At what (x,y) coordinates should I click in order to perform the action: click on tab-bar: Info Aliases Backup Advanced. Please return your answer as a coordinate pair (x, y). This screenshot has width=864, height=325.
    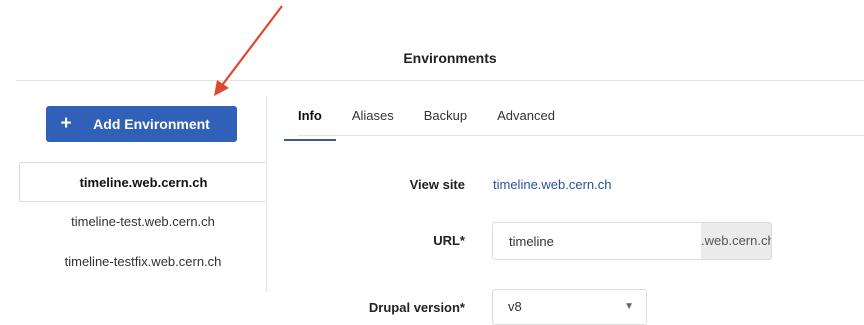
    Looking at the image, I should click on (434, 121).